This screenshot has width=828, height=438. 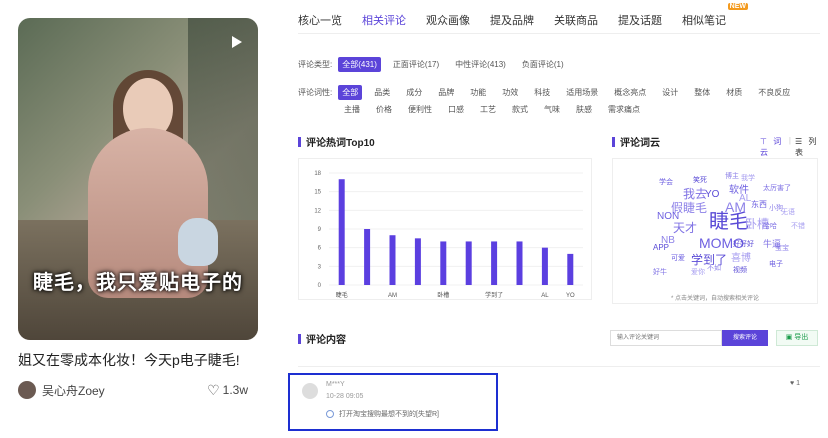 What do you see at coordinates (678, 258) in the screenshot?
I see `cloud-word: 可爱` at bounding box center [678, 258].